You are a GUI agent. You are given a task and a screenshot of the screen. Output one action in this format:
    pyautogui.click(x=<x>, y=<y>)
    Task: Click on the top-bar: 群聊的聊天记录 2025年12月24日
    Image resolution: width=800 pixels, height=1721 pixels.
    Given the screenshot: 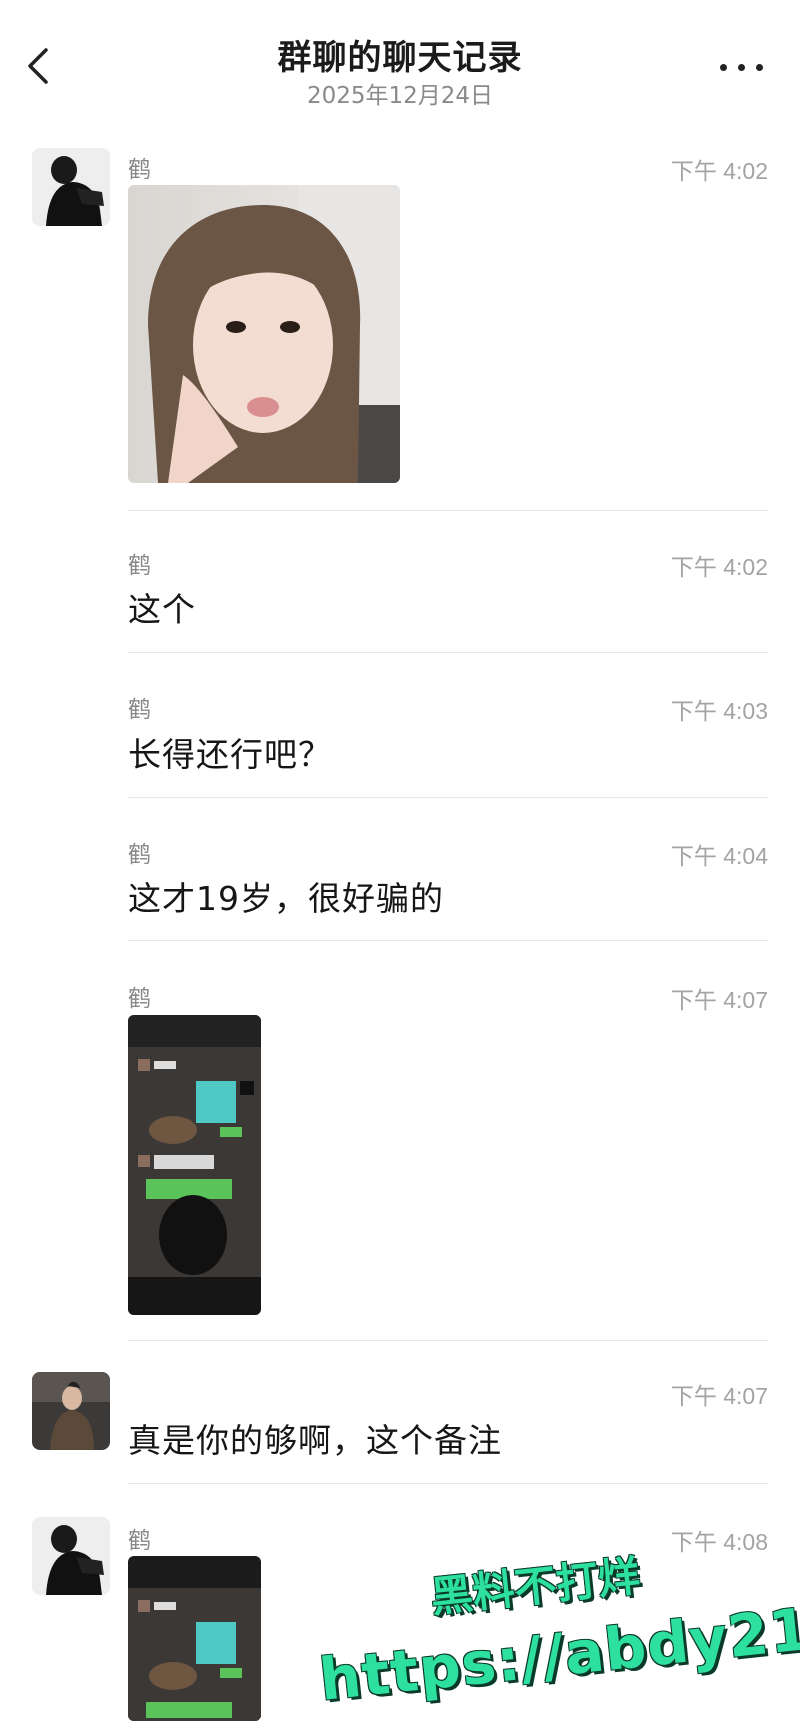 What is the action you would take?
    pyautogui.click(x=400, y=60)
    